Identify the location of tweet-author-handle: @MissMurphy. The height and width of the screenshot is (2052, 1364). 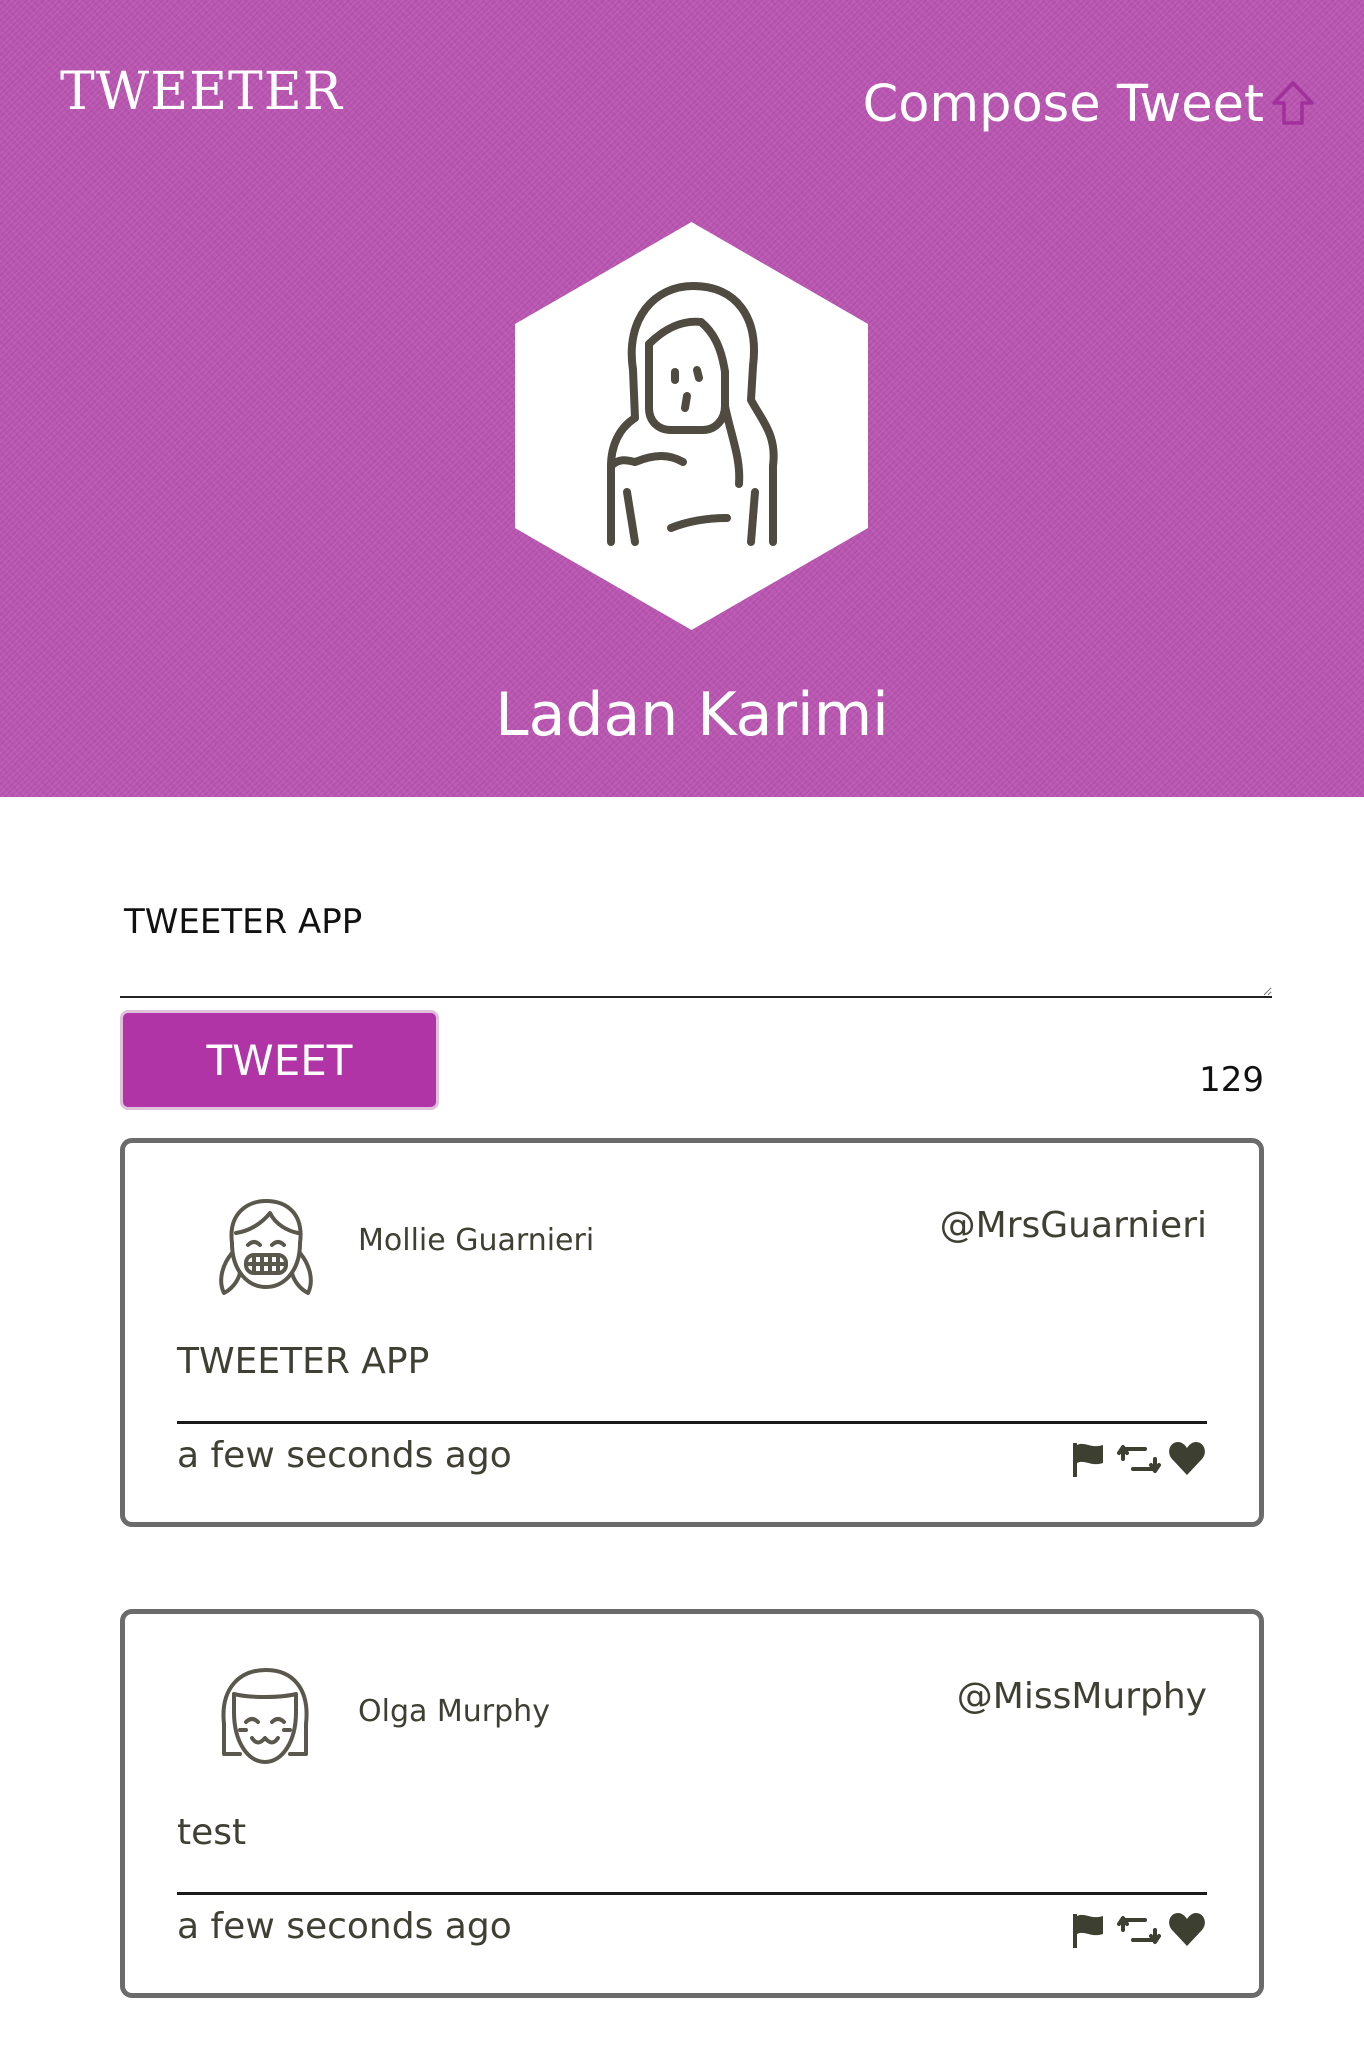
(1081, 1696).